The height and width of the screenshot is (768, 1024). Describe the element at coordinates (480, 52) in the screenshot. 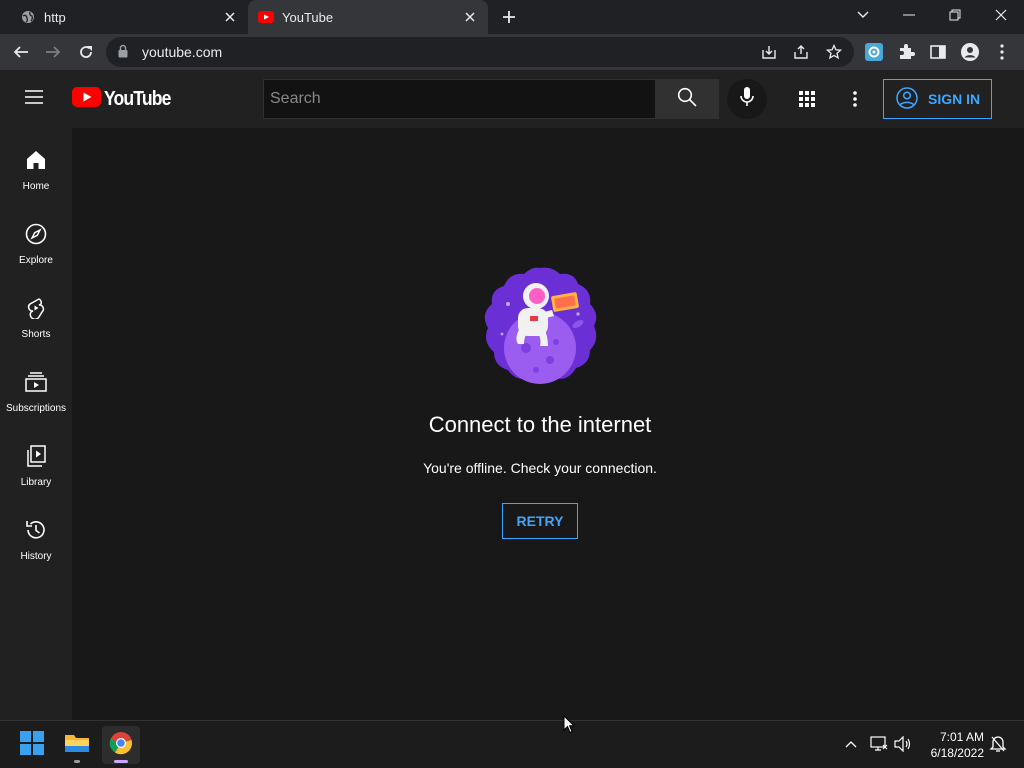

I see `address-bar: youtube.com` at that location.